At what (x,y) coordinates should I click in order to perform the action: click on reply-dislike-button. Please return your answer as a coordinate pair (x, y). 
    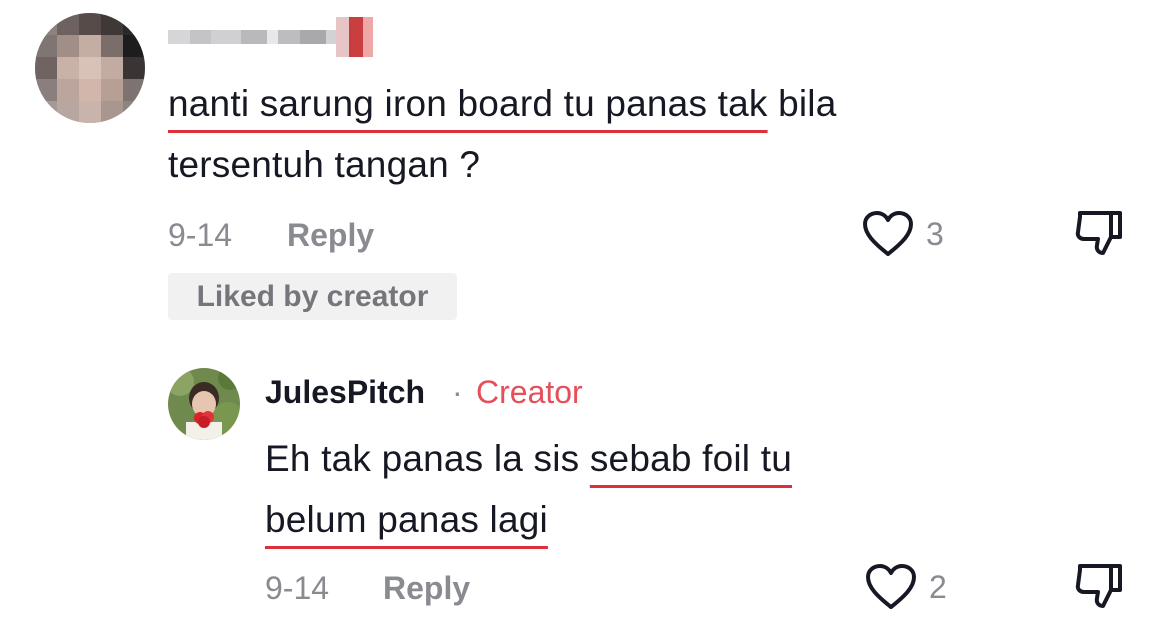
    Looking at the image, I should click on (1099, 588).